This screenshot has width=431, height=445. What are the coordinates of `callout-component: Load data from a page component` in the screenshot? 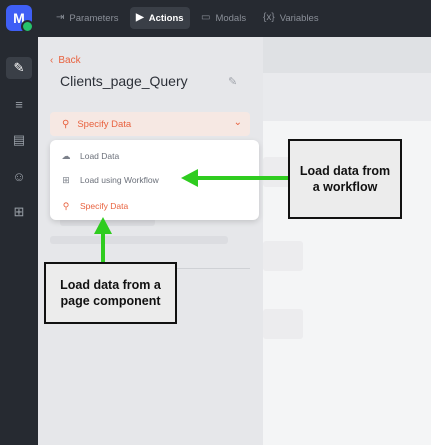 It's located at (110, 293).